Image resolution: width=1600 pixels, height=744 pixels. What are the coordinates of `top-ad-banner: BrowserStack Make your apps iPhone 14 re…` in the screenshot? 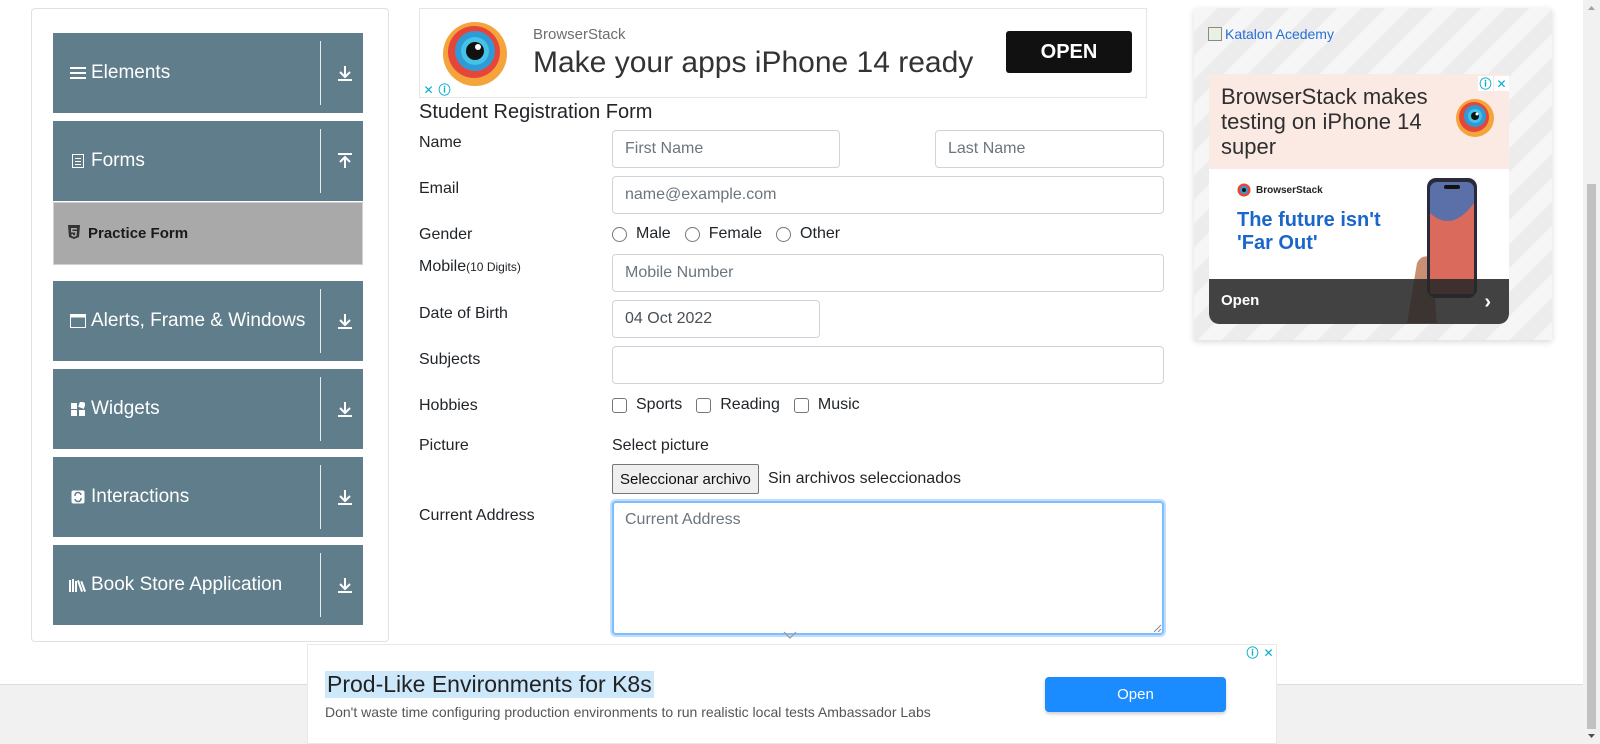 It's located at (783, 53).